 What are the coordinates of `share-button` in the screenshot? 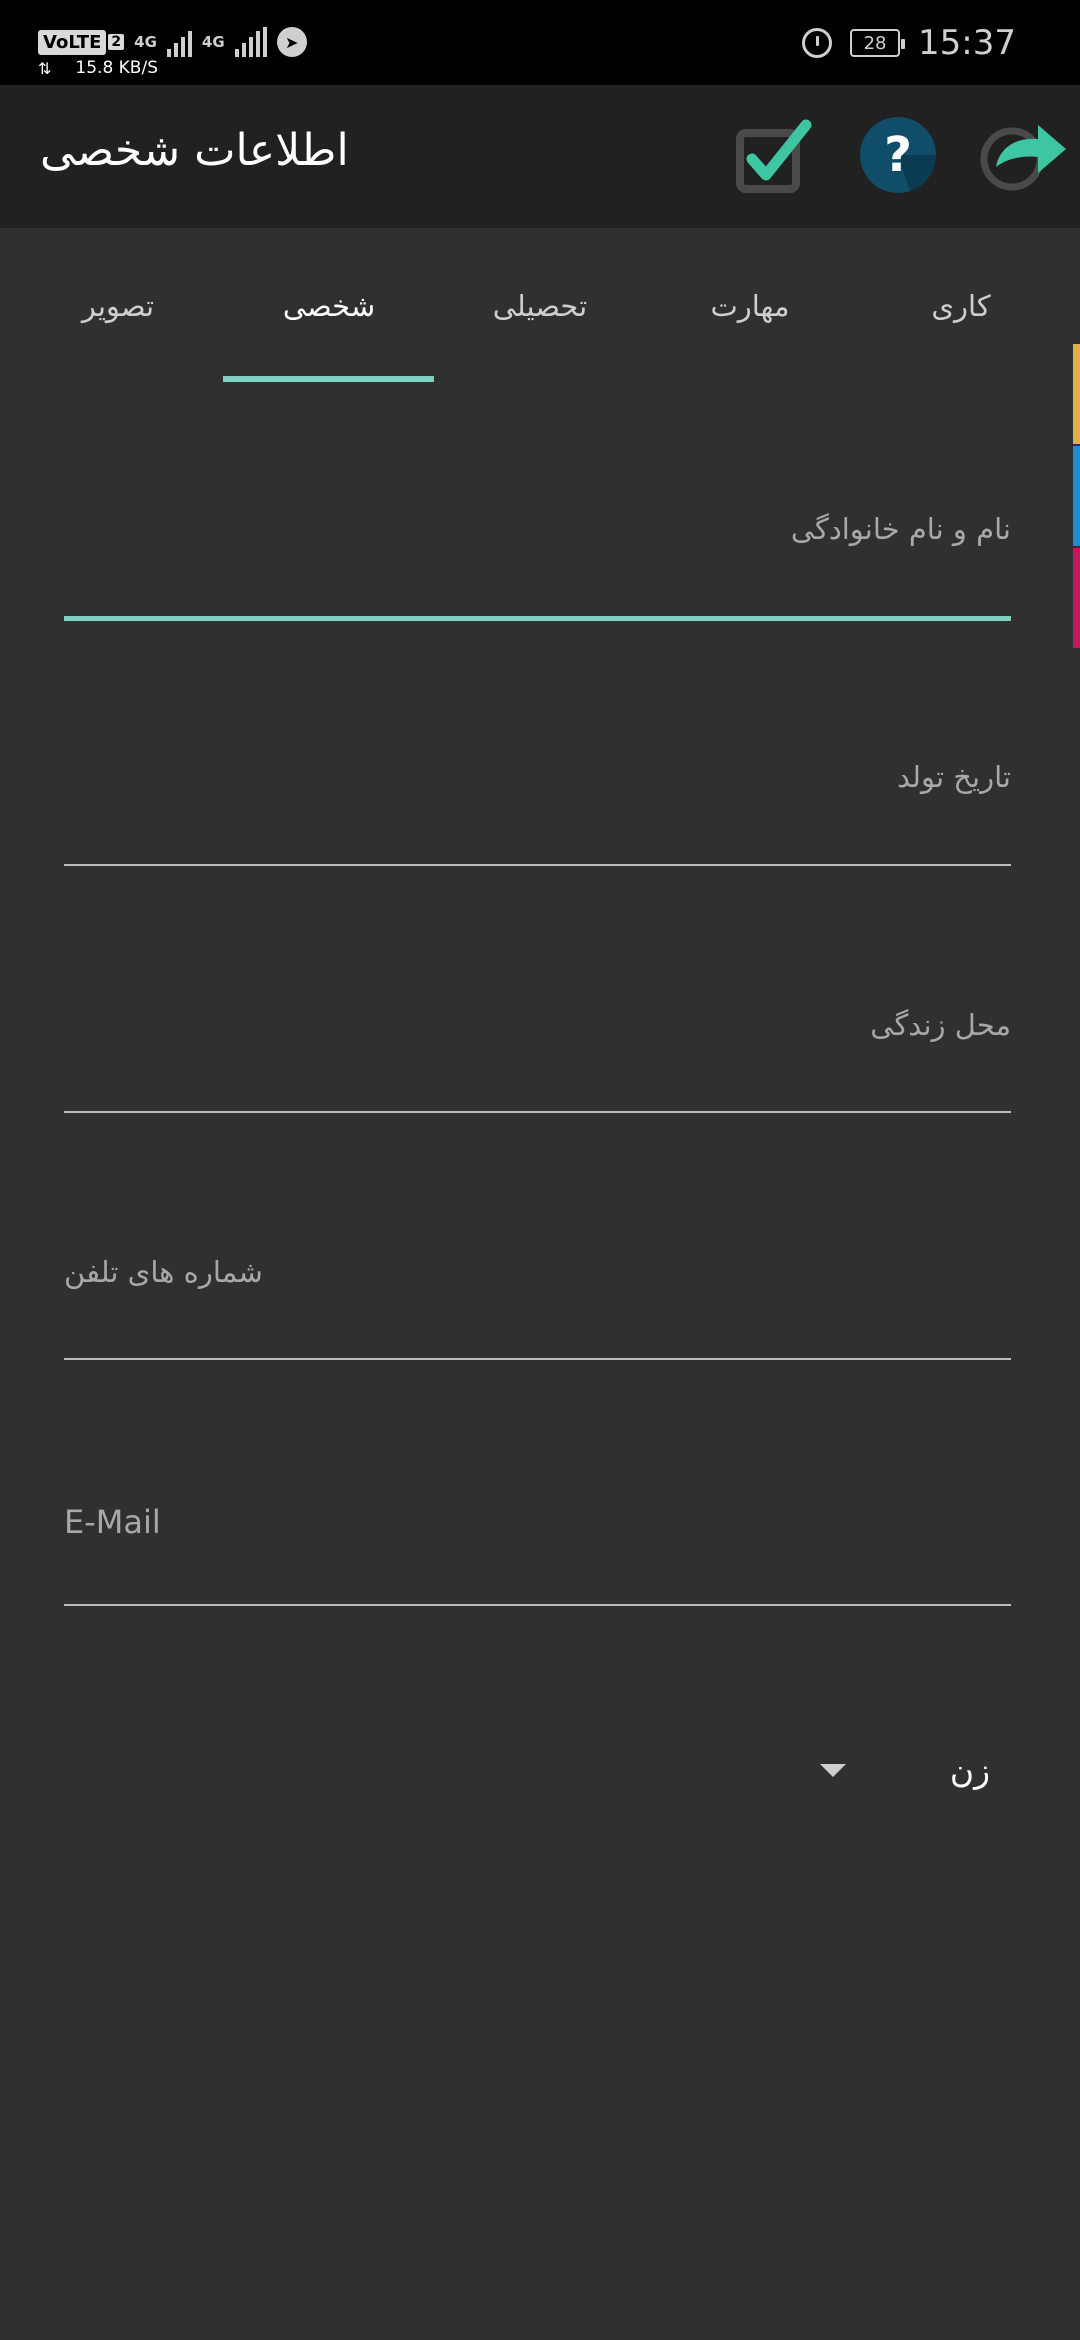 It's located at (1021, 155).